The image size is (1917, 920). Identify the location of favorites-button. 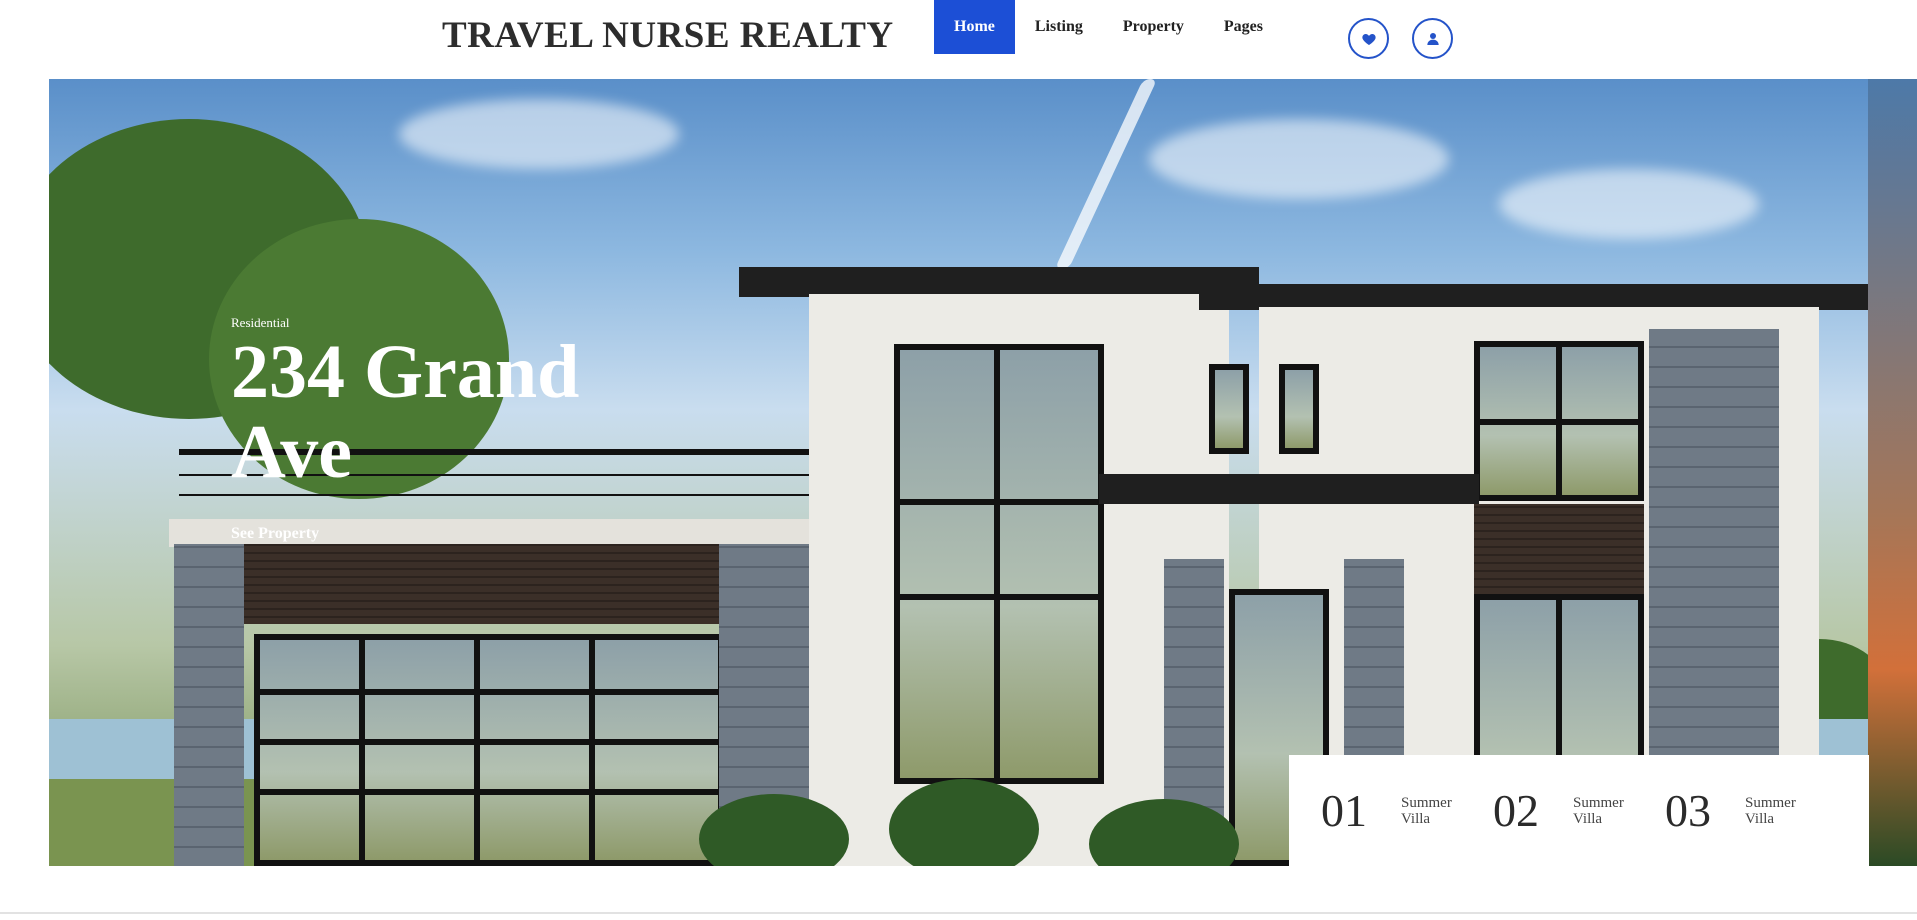
(1368, 38).